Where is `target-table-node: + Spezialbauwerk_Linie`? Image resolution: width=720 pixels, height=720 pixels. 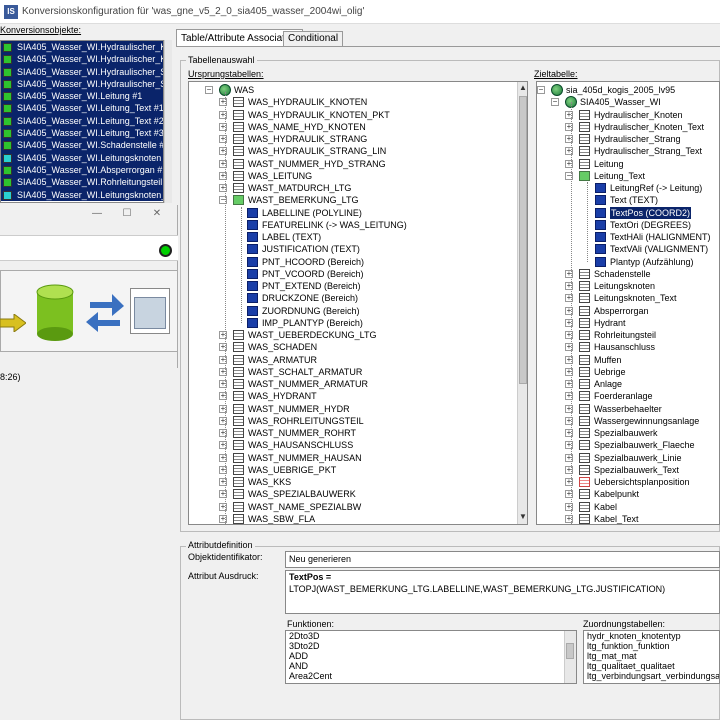
target-table-node: + Spezialbauwerk_Linie is located at coordinates (628, 458).